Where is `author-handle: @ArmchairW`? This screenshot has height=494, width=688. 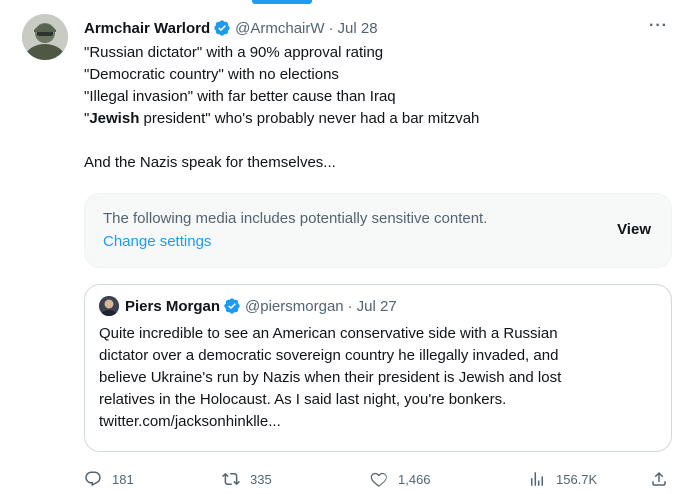 author-handle: @ArmchairW is located at coordinates (279, 28).